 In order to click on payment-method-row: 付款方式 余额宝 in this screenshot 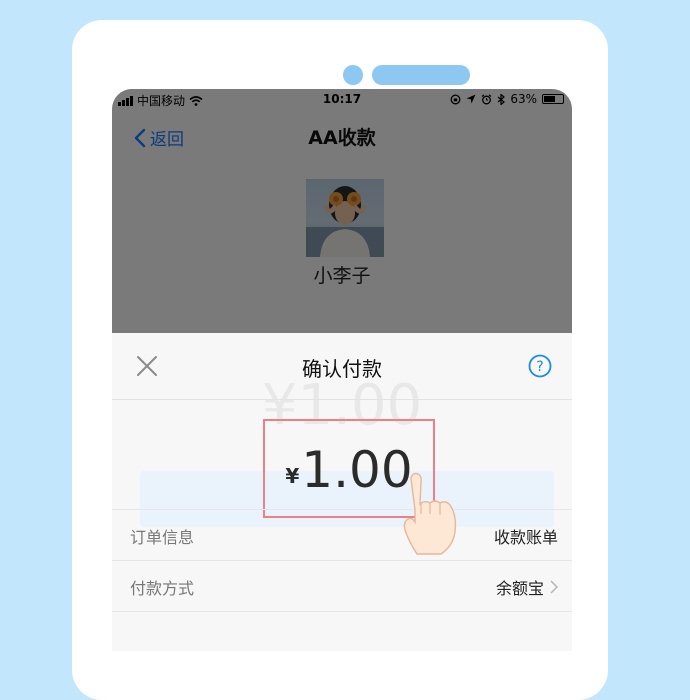, I will do `click(342, 585)`.